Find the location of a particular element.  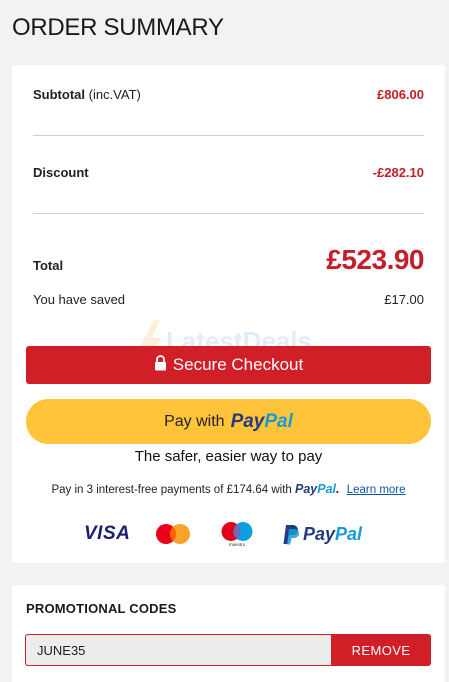

secure-checkout-label: Secure Checkout is located at coordinates (238, 364).